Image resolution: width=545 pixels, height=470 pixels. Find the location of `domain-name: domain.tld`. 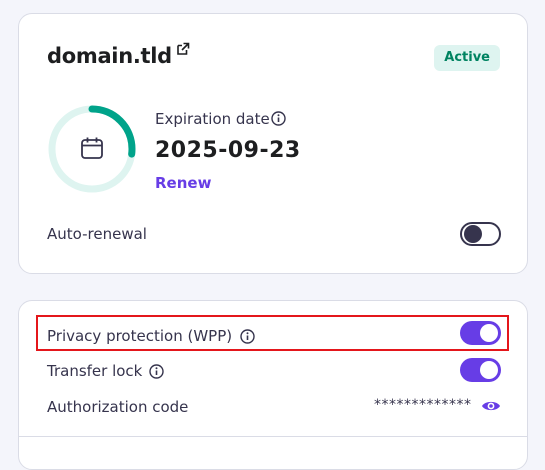

domain-name: domain.tld is located at coordinates (109, 56).